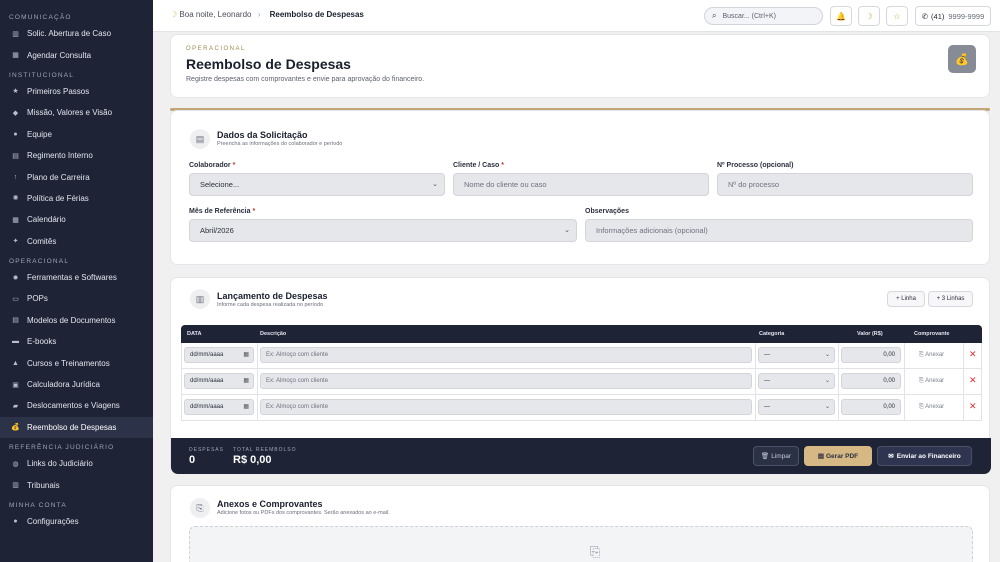  I want to click on sidebar-item: ▲ Cursos e Treinamentos, so click(76, 362).